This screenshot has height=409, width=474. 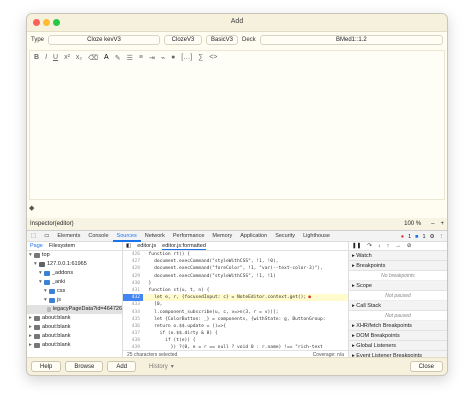 I want to click on close-button: Close, so click(x=426, y=366).